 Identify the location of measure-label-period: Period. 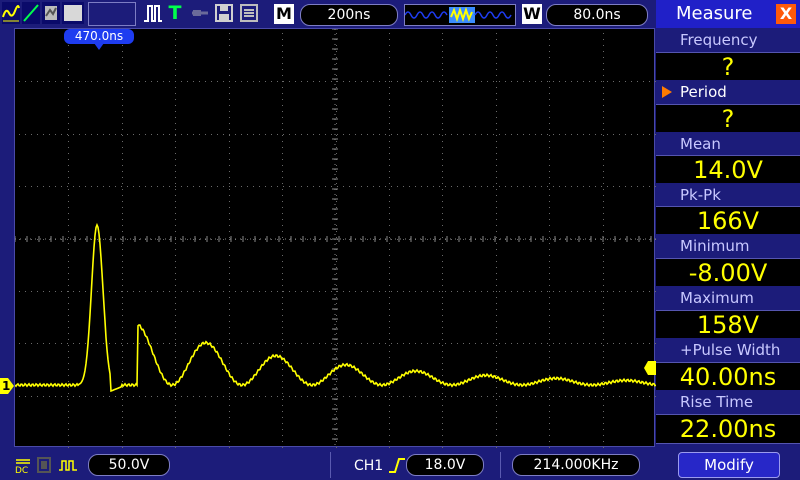
(728, 92).